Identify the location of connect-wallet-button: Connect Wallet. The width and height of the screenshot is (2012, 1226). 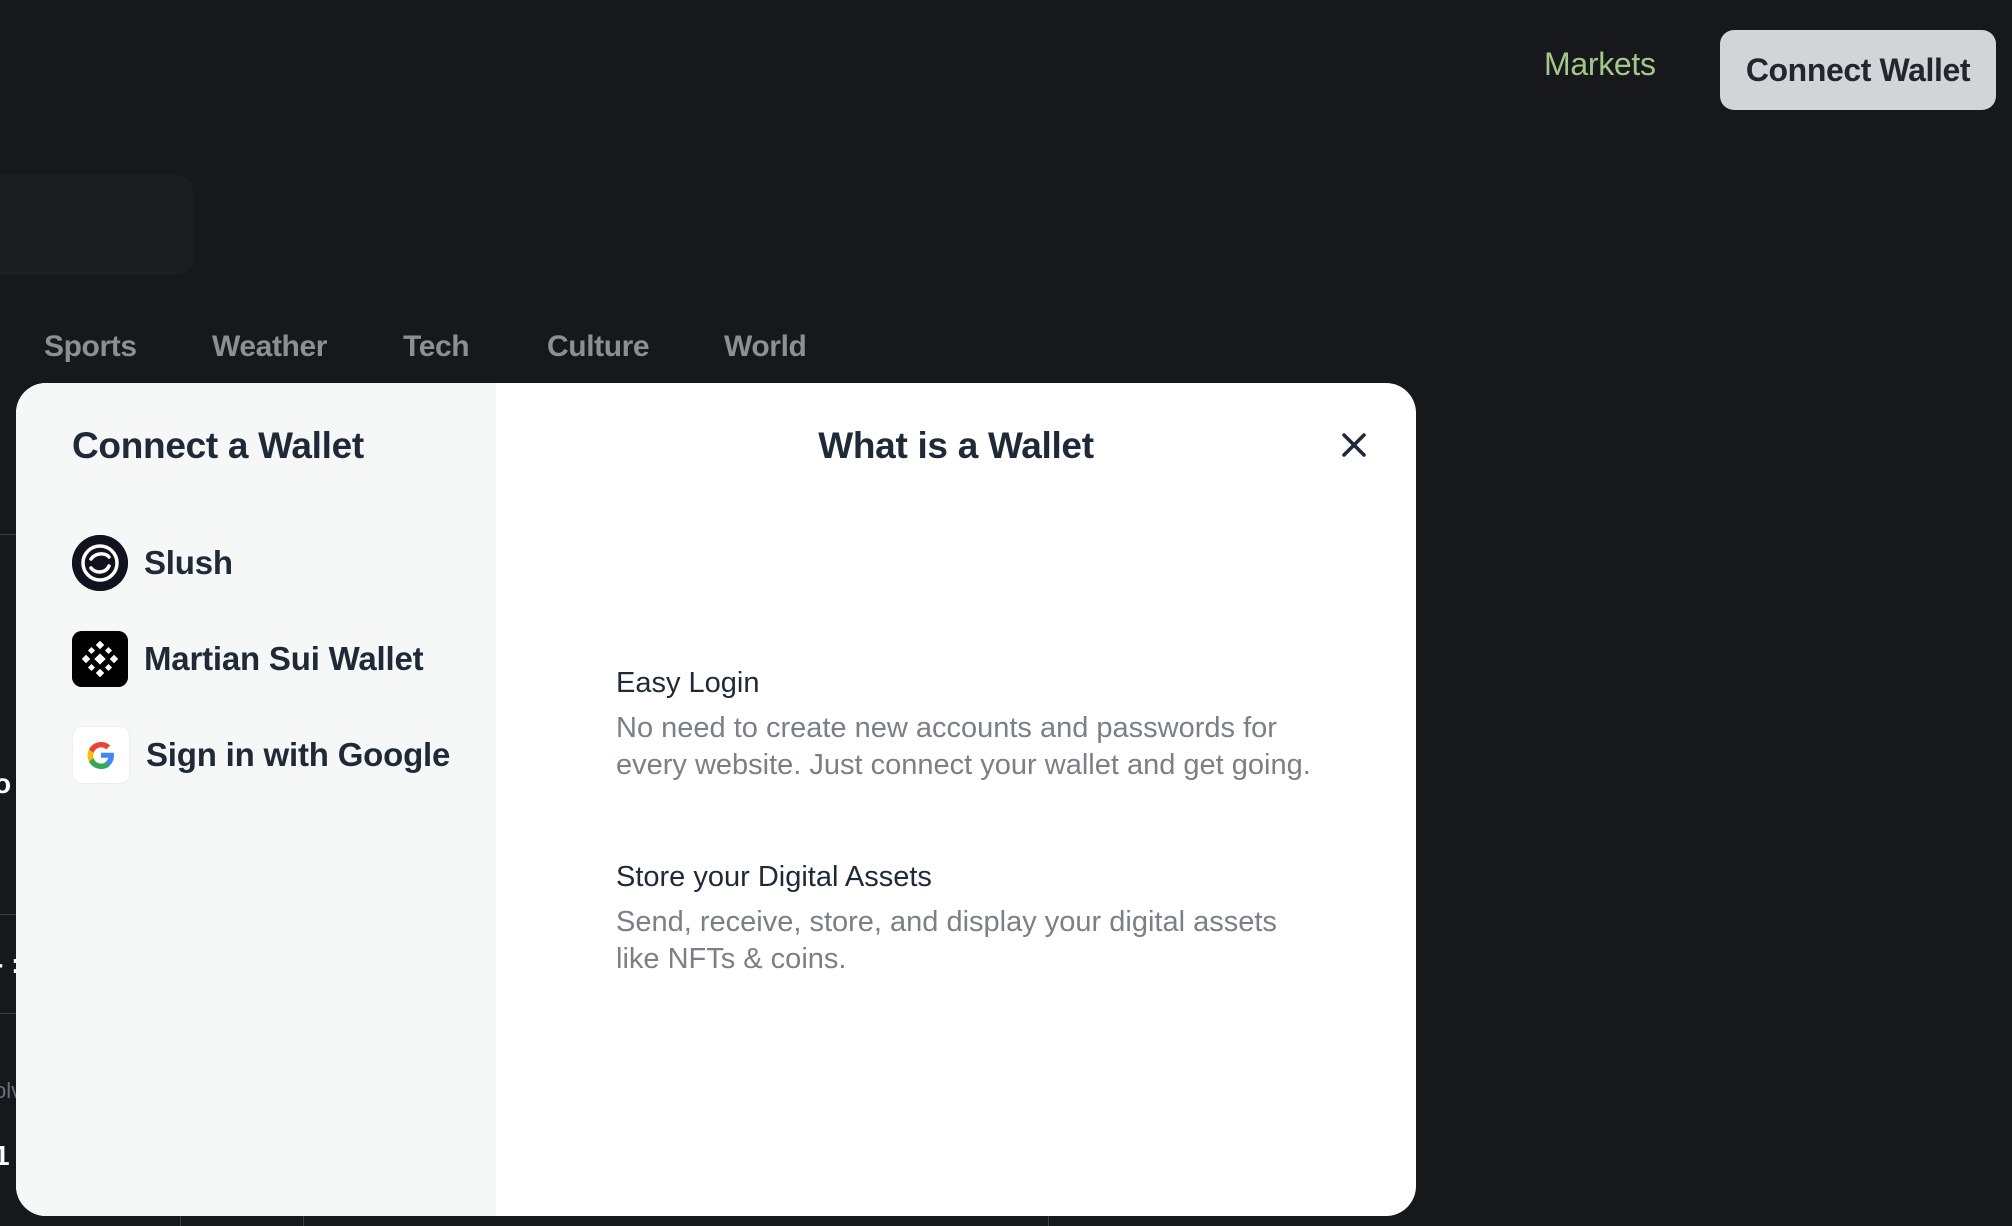
(1858, 70).